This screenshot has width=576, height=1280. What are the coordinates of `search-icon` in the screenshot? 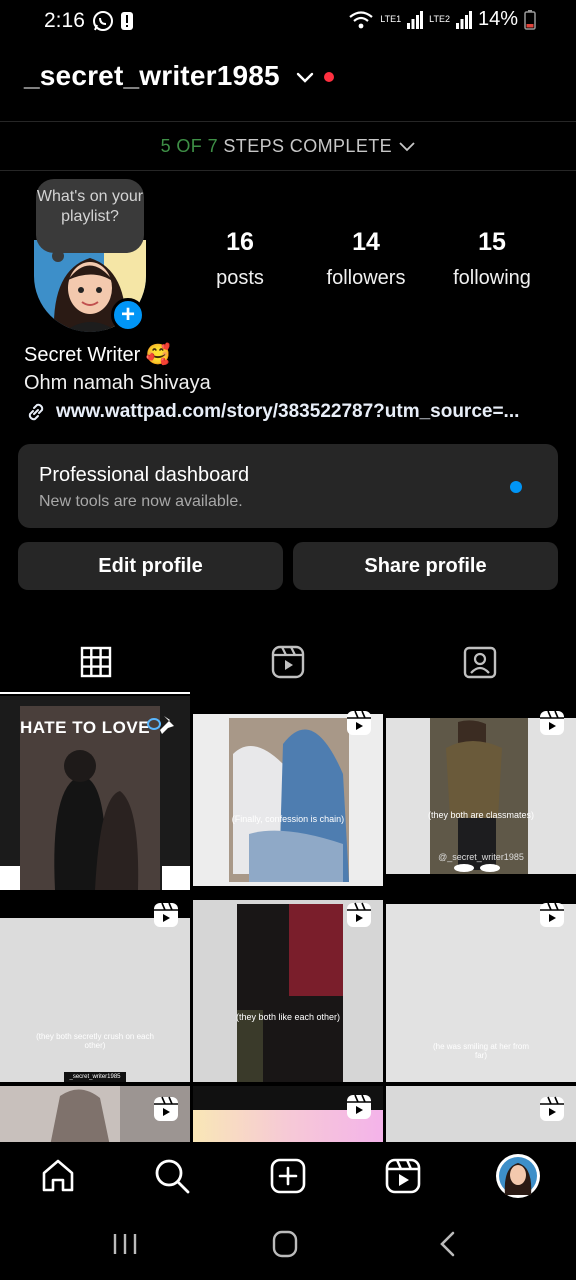 It's located at (172, 1176).